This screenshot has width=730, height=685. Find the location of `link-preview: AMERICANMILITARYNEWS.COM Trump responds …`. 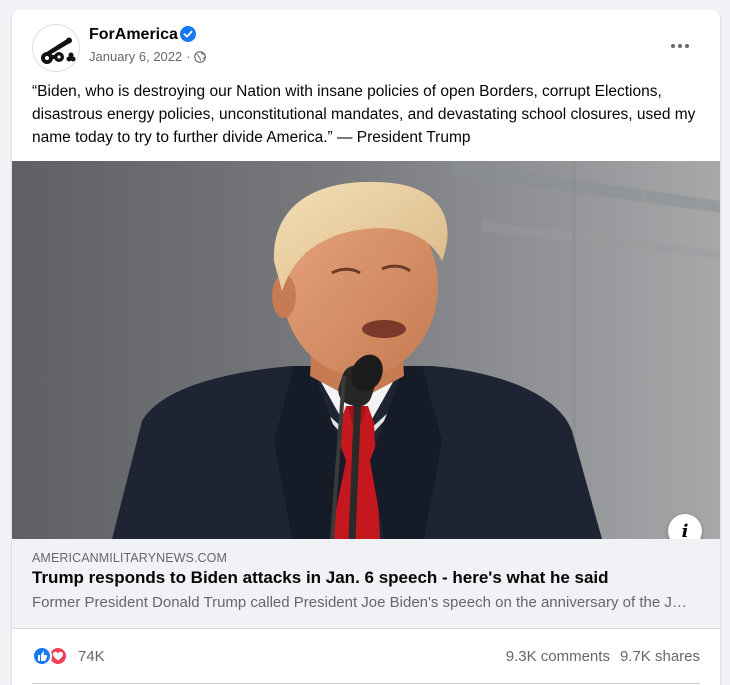

link-preview: AMERICANMILITARYNEWS.COM Trump responds … is located at coordinates (366, 584).